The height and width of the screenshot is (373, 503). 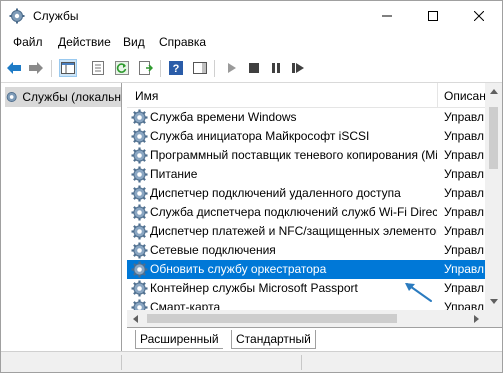 What do you see at coordinates (306, 250) in the screenshot?
I see `service-row: Сетевые подключения Управл` at bounding box center [306, 250].